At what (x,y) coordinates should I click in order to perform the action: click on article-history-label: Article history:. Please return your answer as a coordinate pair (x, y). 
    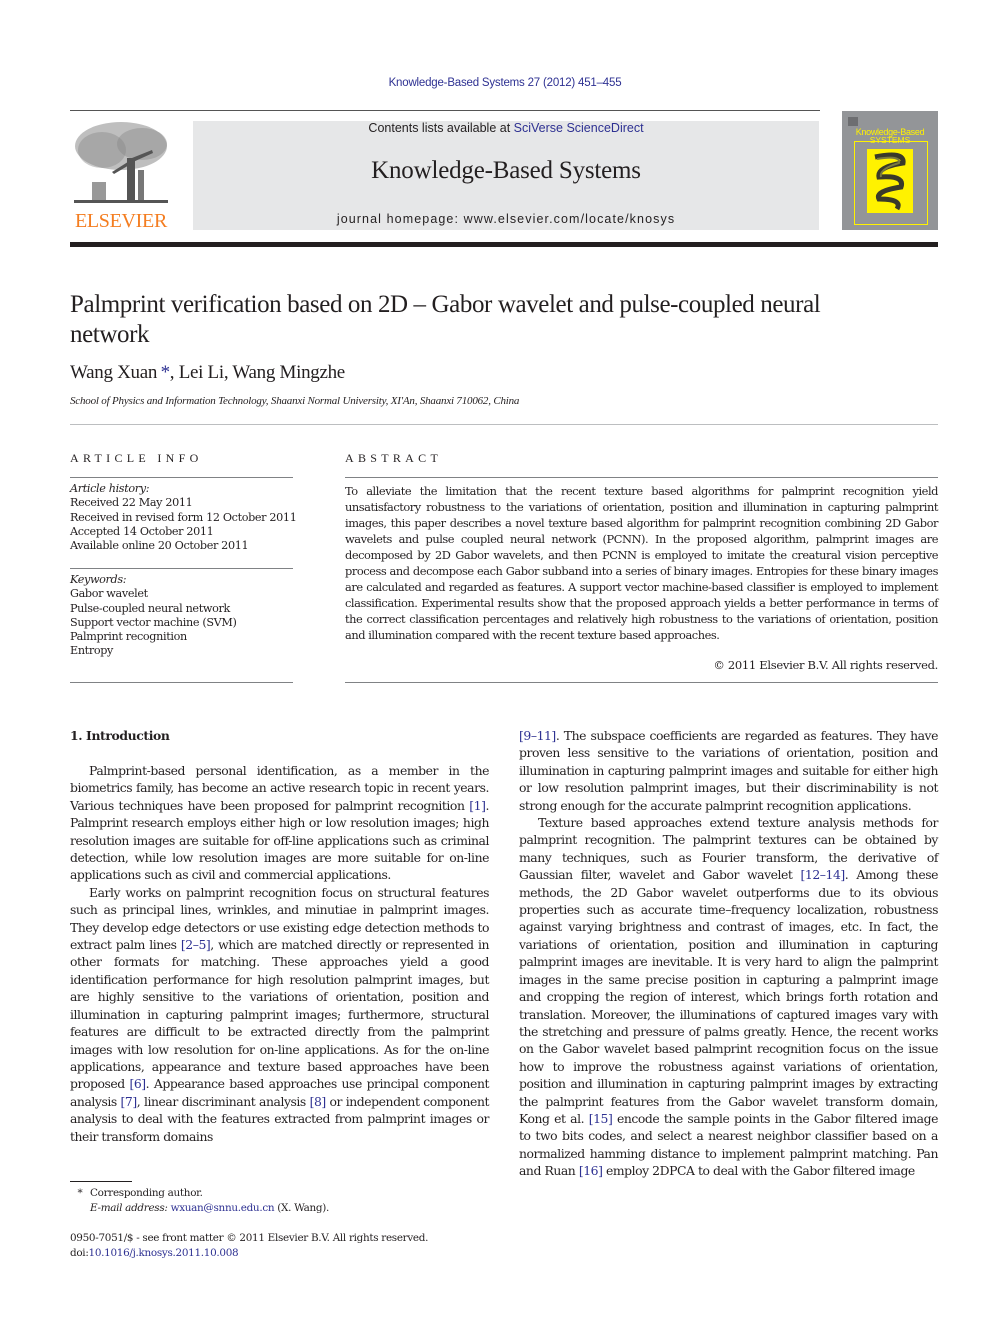
    Looking at the image, I should click on (110, 488).